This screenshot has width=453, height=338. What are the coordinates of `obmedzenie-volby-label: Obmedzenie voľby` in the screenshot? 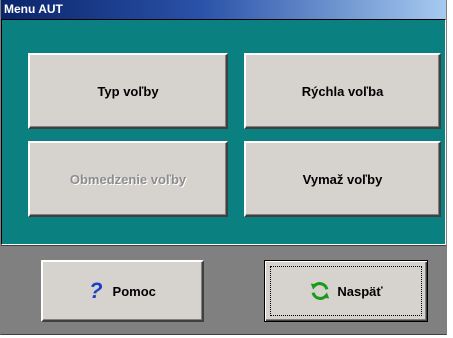 It's located at (128, 179).